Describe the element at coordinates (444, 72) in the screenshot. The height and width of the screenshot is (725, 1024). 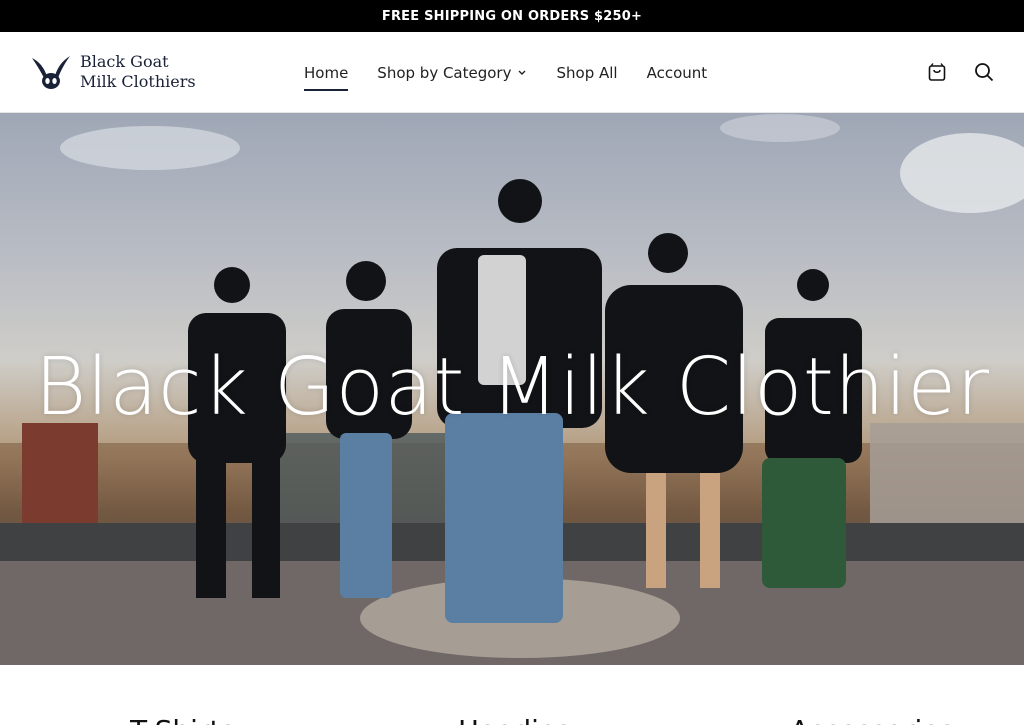
I see `nav-item-label: Shop by Category` at that location.